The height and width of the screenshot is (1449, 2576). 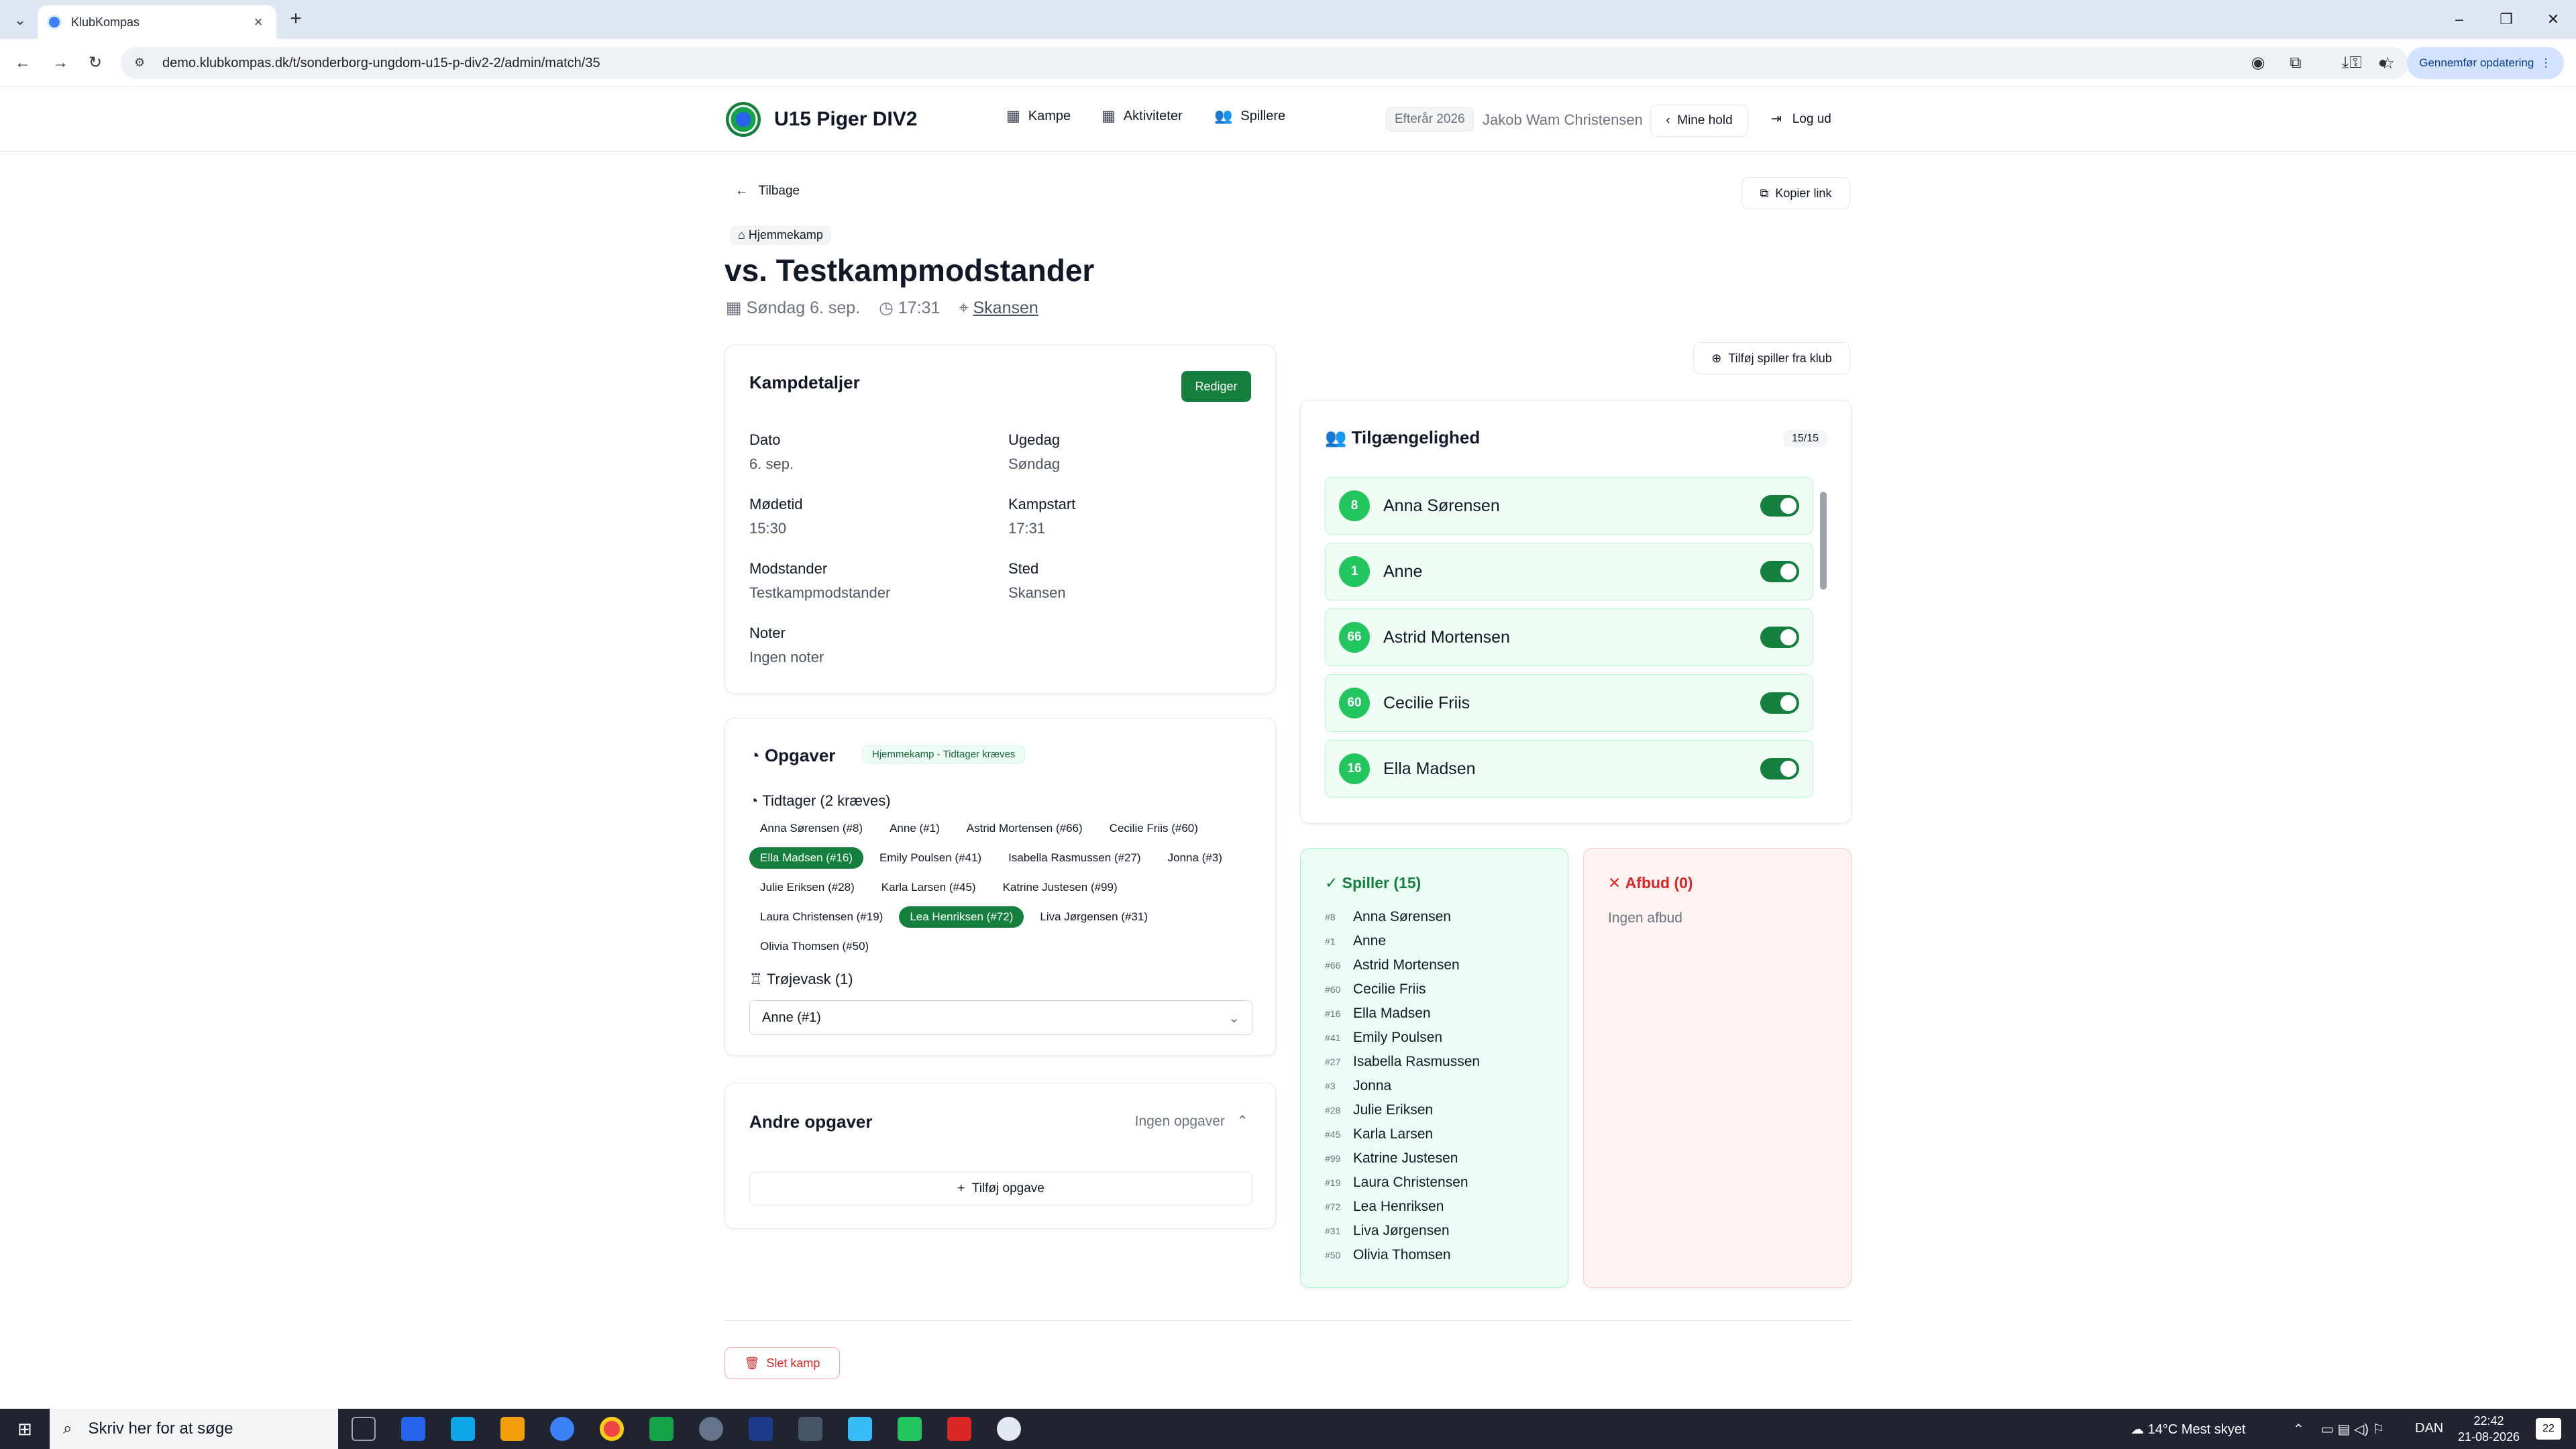 What do you see at coordinates (1333, 883) in the screenshot?
I see `check-icon: ✓` at bounding box center [1333, 883].